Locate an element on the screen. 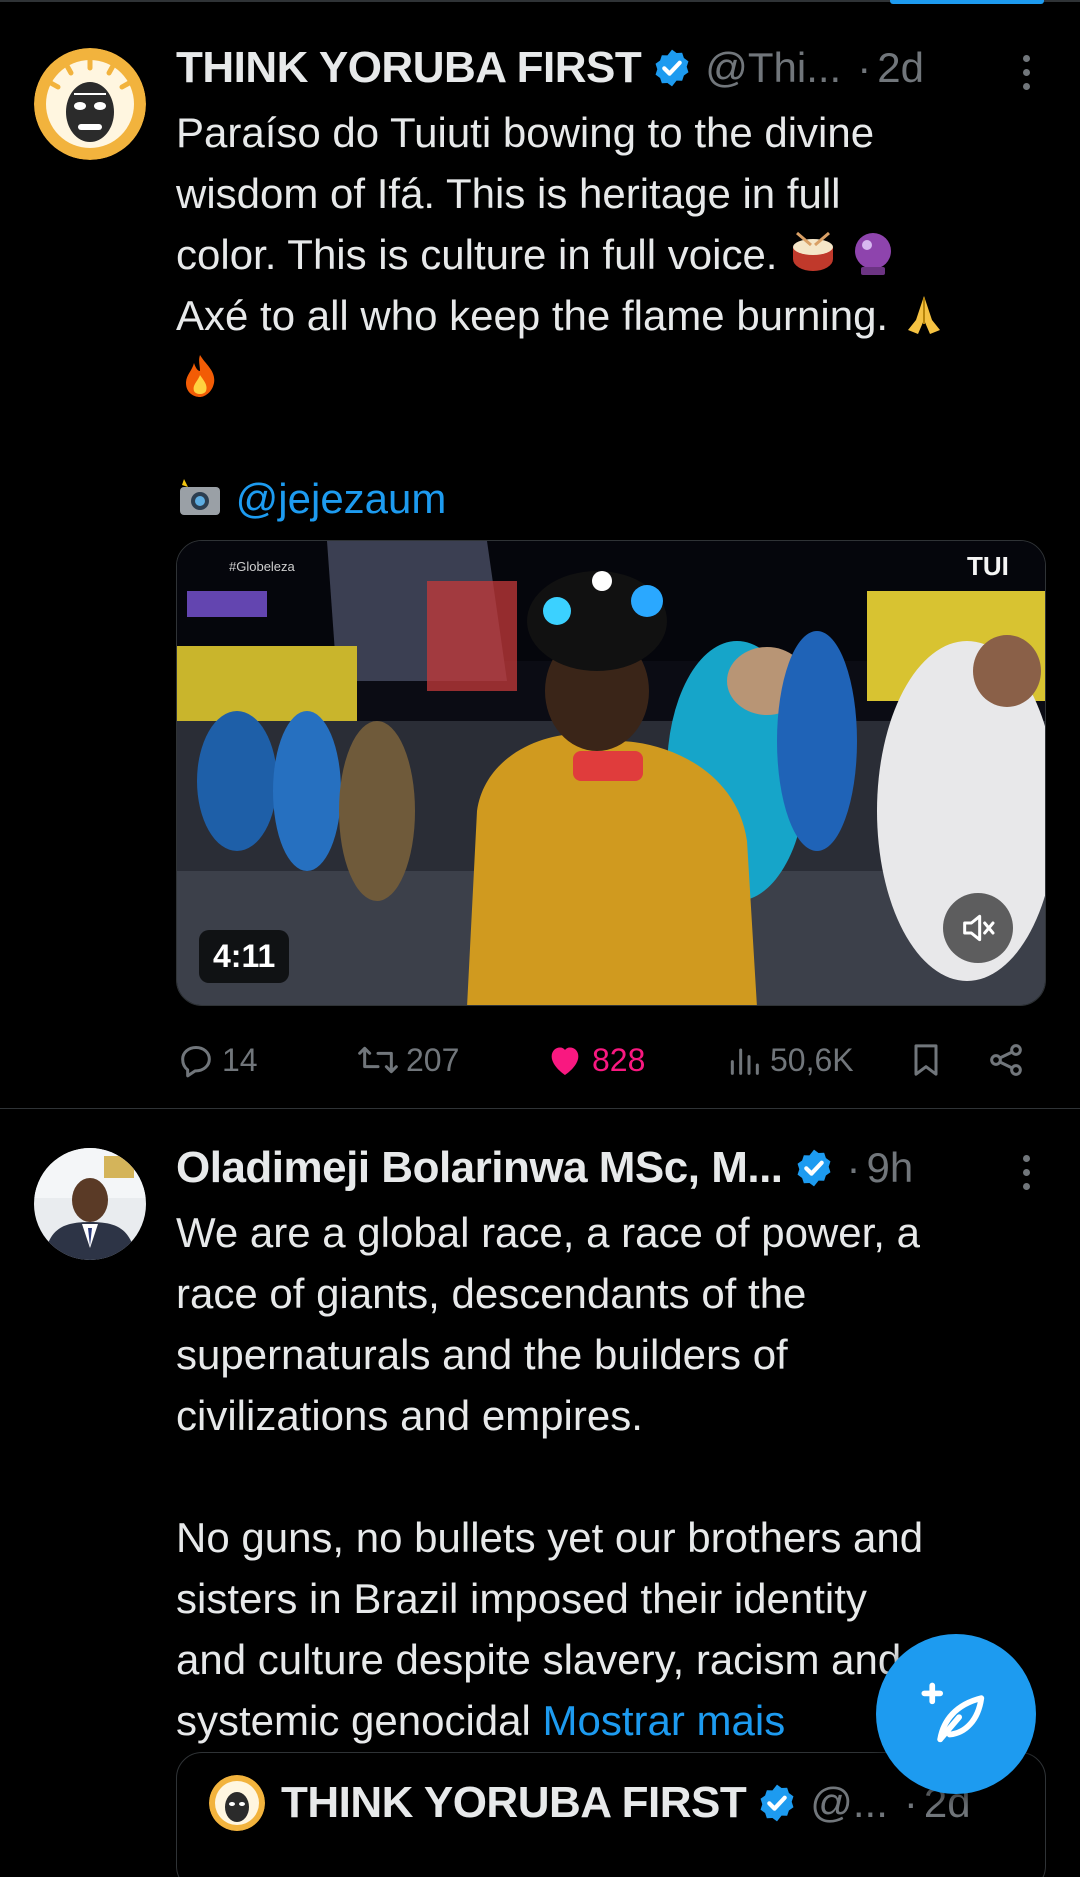 This screenshot has height=1877, width=1080. camera-flash-emoji-icon is located at coordinates (200, 497).